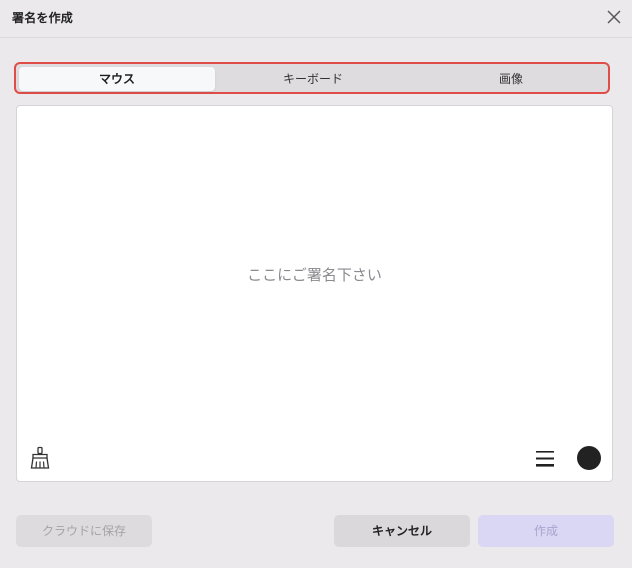 The width and height of the screenshot is (632, 568). What do you see at coordinates (43, 18) in the screenshot?
I see `dialog-title: 署名を作成` at bounding box center [43, 18].